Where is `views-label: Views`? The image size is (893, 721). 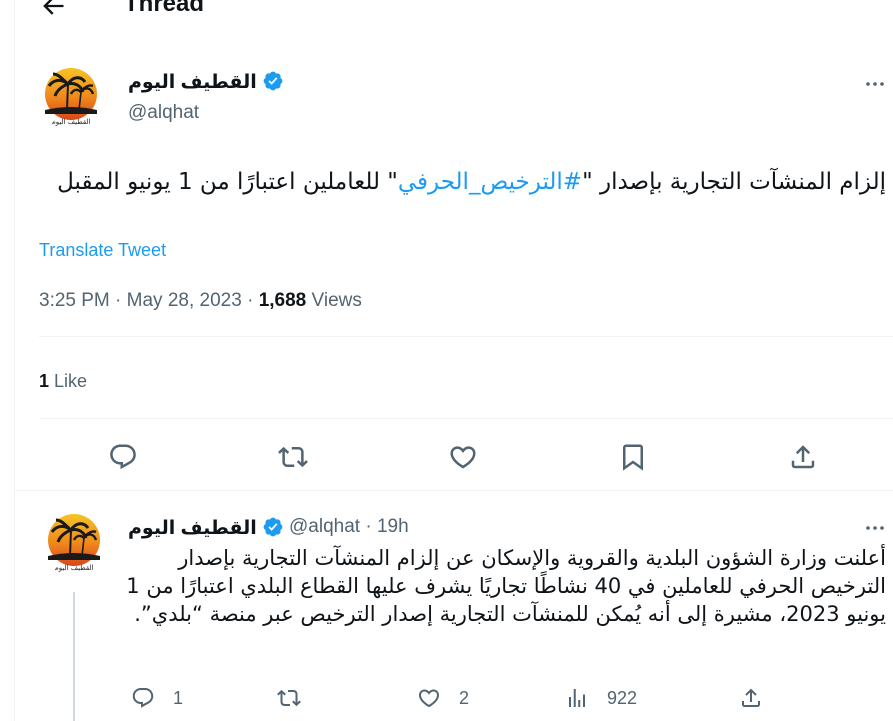 views-label: Views is located at coordinates (336, 300).